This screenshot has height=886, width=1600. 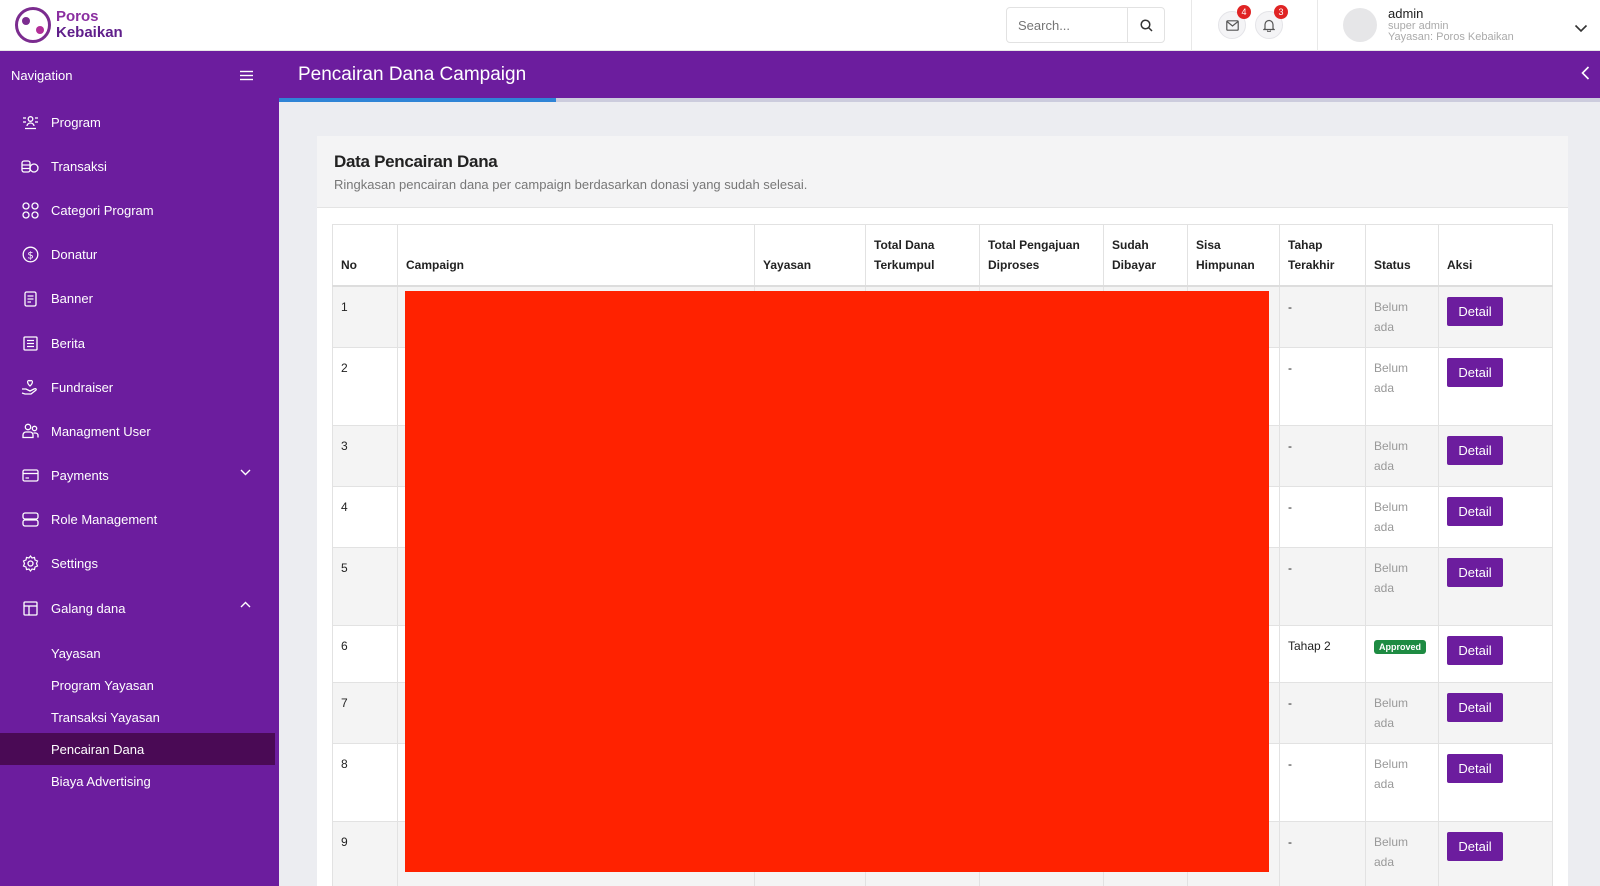 What do you see at coordinates (576, 255) in the screenshot?
I see `col-header-campaign: Campaign` at bounding box center [576, 255].